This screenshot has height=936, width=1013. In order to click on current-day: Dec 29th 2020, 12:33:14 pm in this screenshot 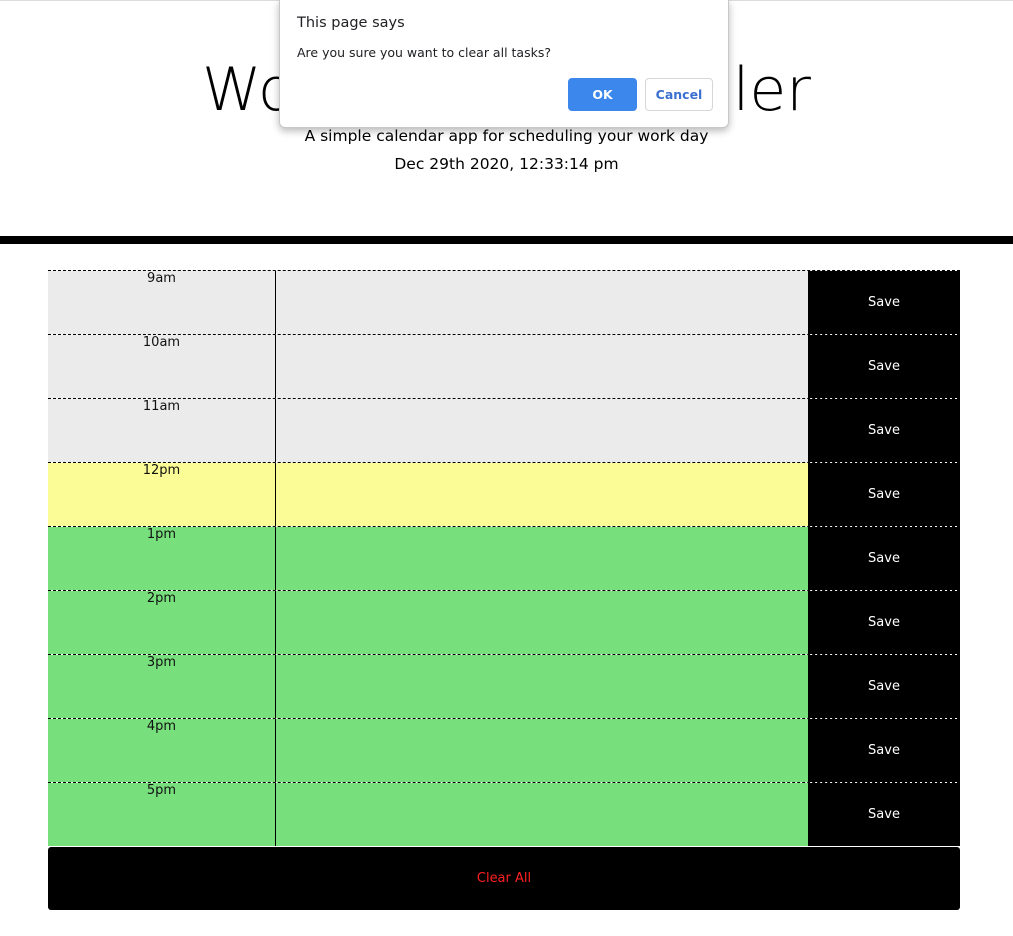, I will do `click(506, 164)`.